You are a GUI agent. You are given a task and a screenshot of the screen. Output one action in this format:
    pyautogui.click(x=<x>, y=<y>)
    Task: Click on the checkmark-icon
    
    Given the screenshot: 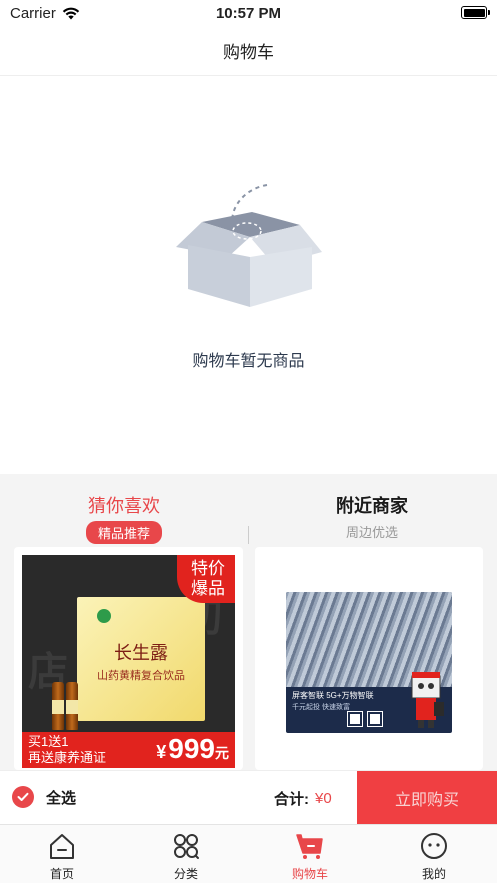 What is the action you would take?
    pyautogui.click(x=23, y=796)
    